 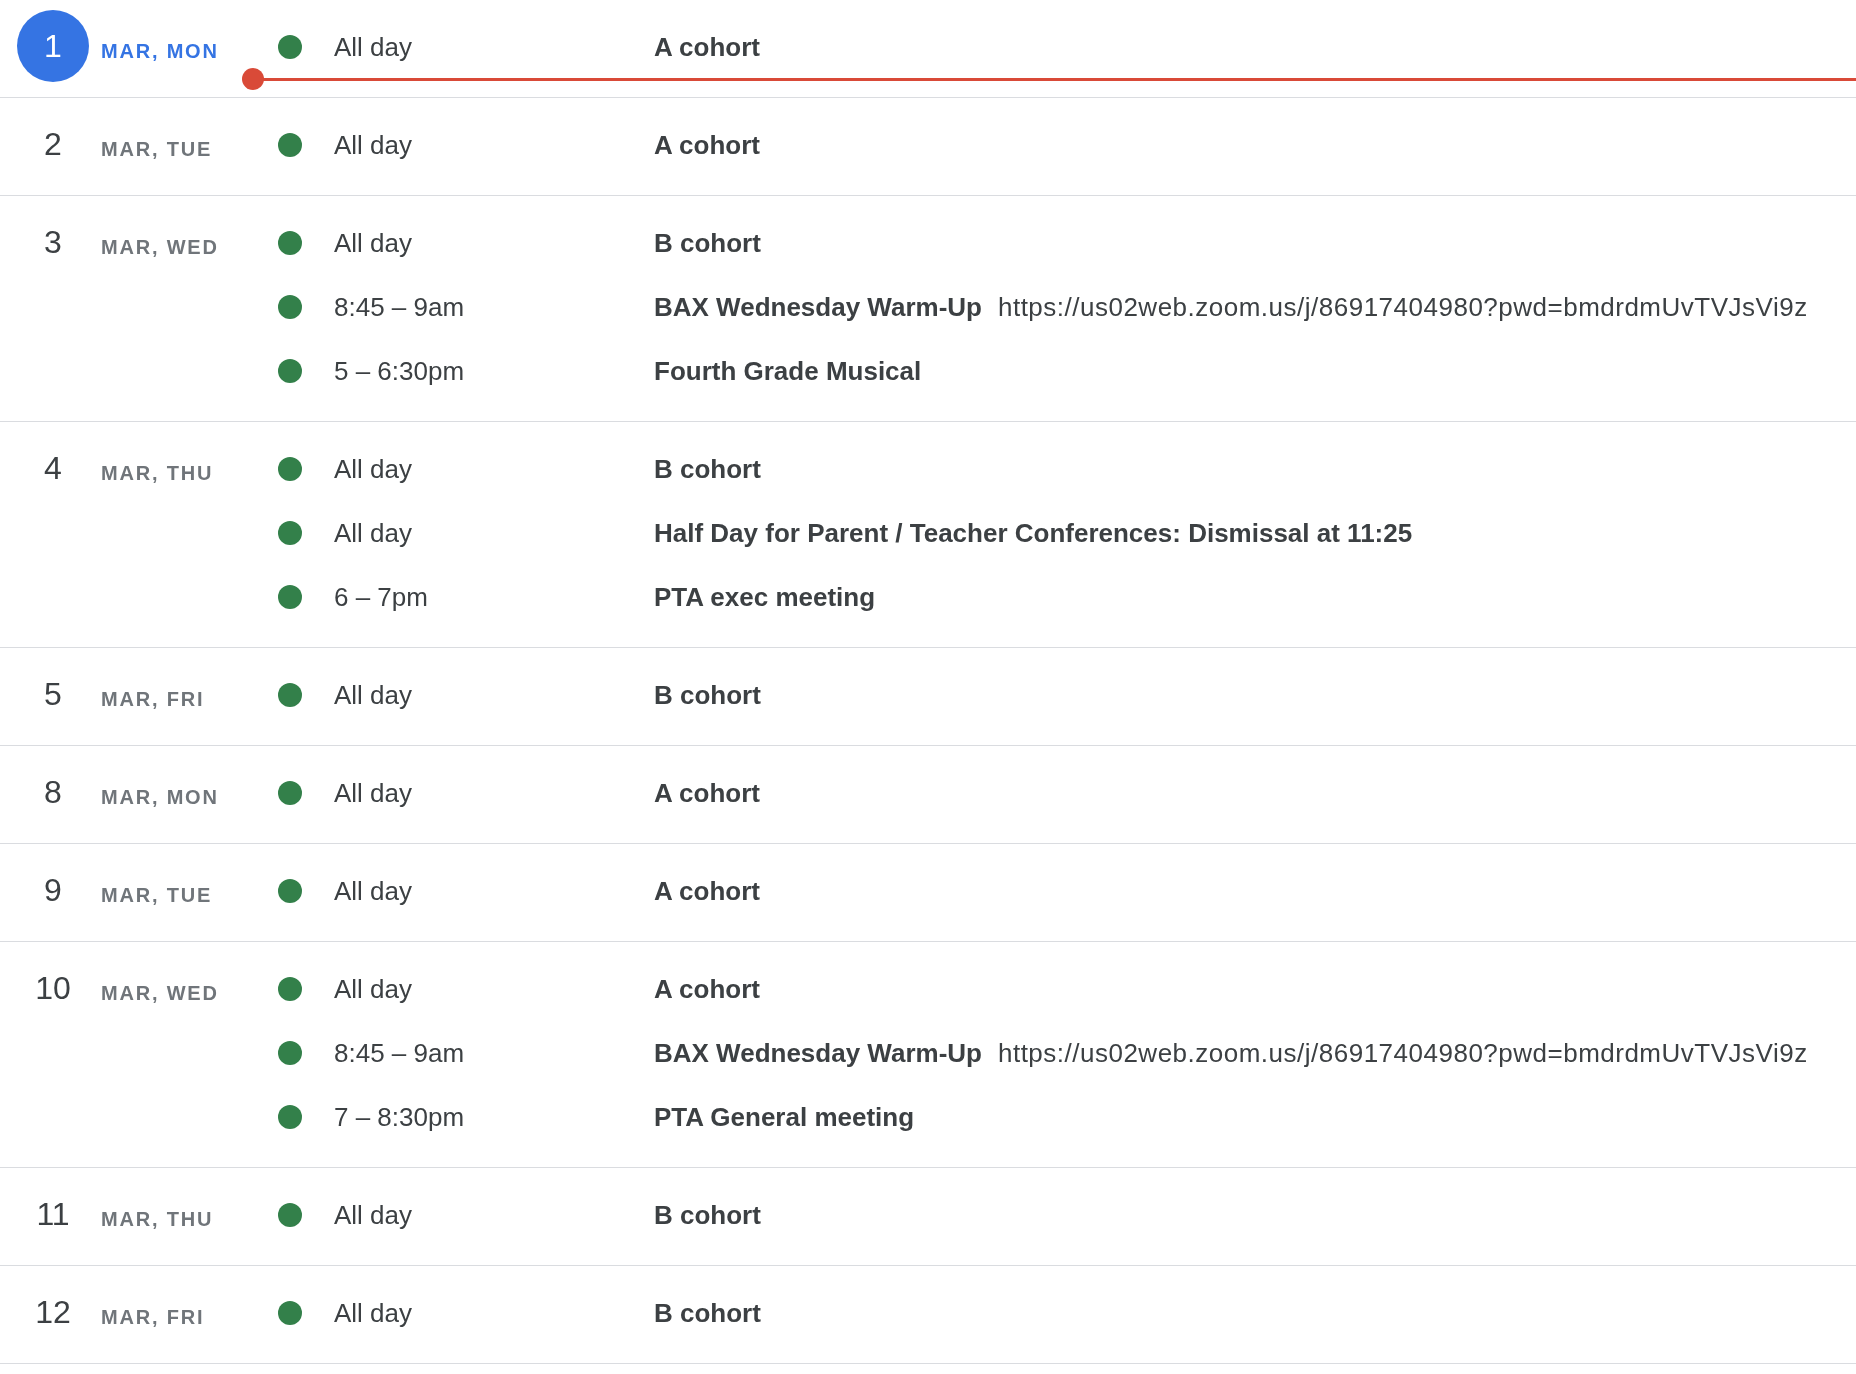 What do you see at coordinates (765, 597) in the screenshot?
I see `event-title: PTA exec meeting` at bounding box center [765, 597].